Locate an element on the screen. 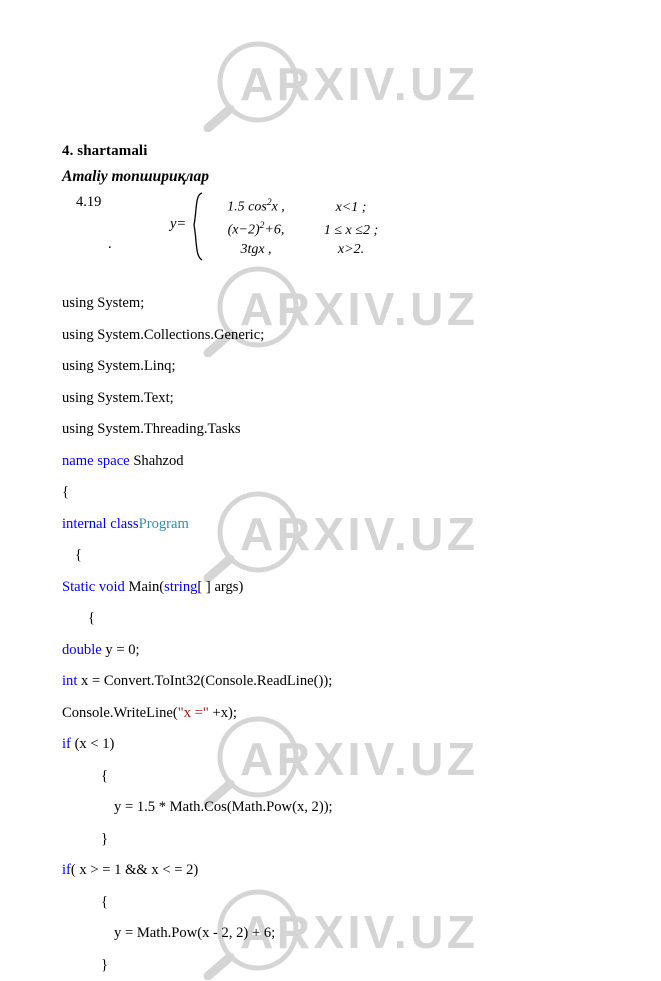 This screenshot has height=981, width=661. code-token-text: (x < 1) is located at coordinates (93, 744).